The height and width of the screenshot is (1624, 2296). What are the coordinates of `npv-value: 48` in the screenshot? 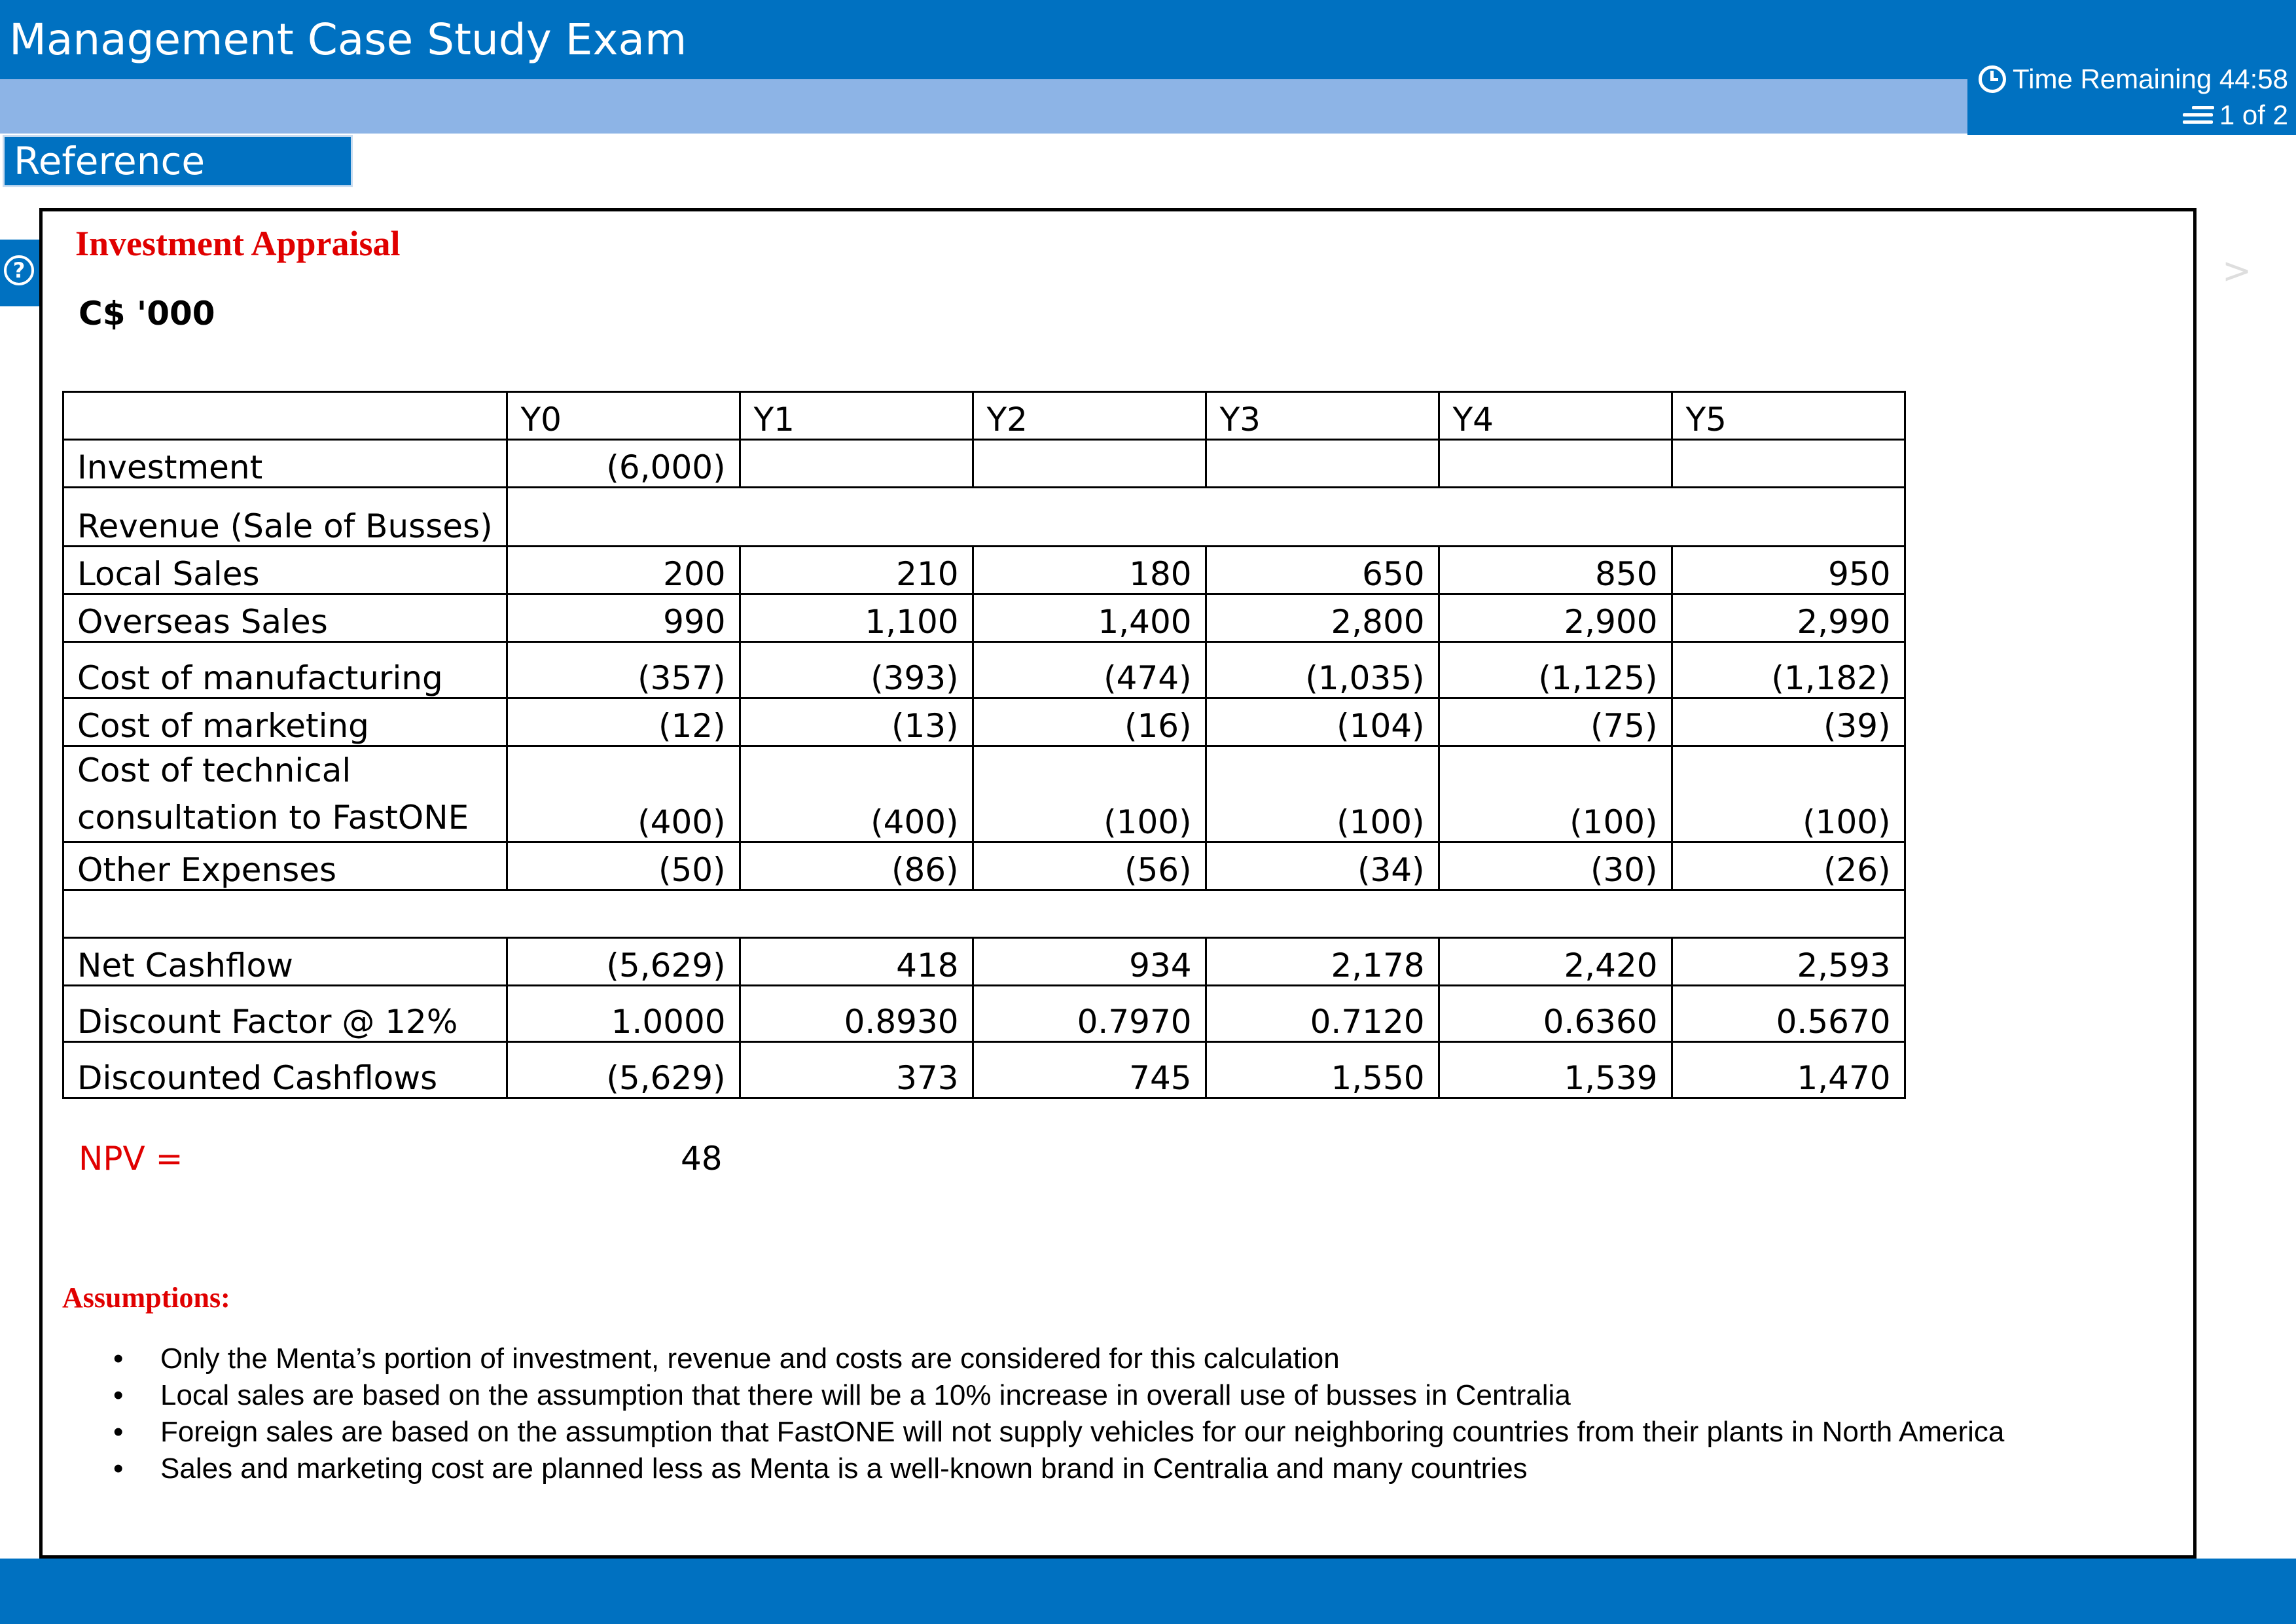 It's located at (702, 1159).